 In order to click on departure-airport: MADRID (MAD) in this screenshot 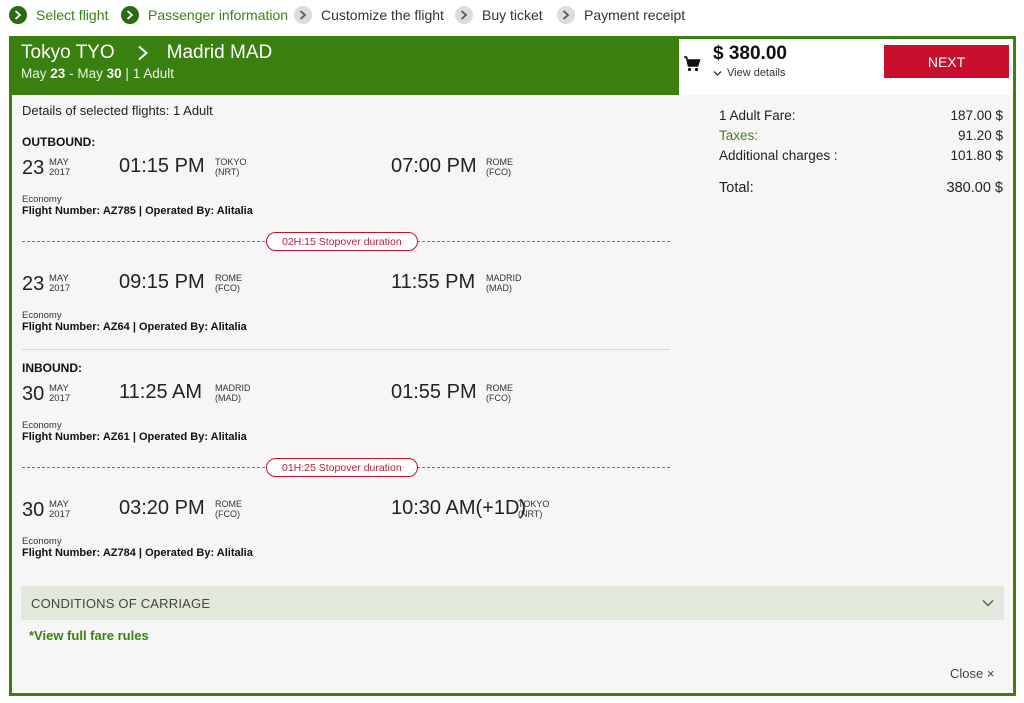, I will do `click(233, 393)`.